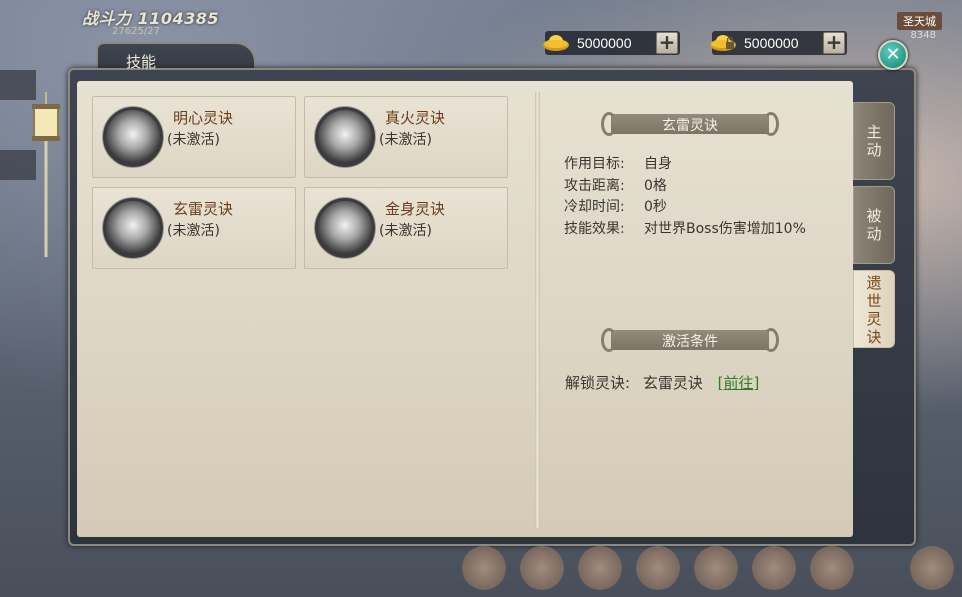 Image resolution: width=962 pixels, height=597 pixels. Describe the element at coordinates (537, 310) in the screenshot. I see `panel-divider` at that location.